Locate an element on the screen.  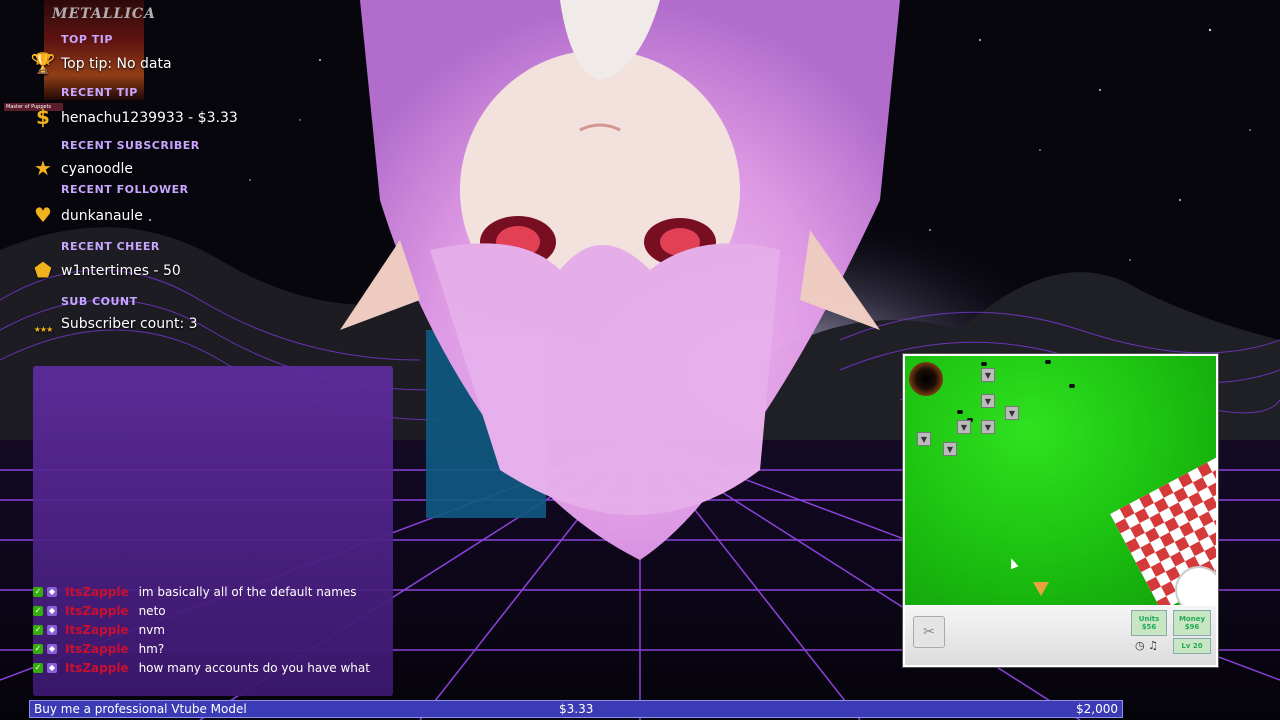
stat-heading-recent-subscriber: RECENT SUBSCRIBER is located at coordinates (130, 145).